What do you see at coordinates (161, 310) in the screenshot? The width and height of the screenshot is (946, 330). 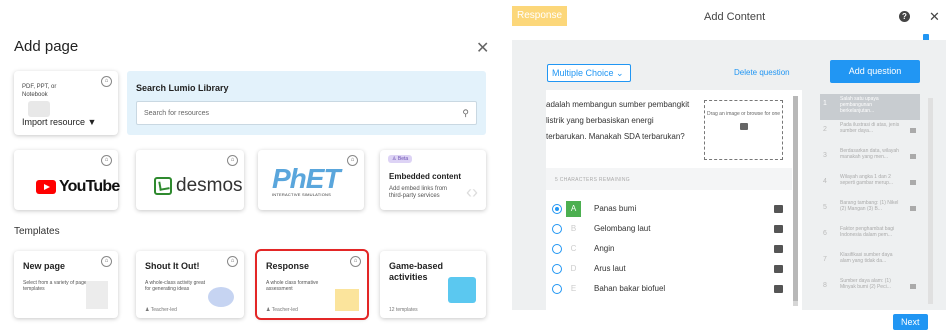 I see `template-meta: ♟ Teacher-led` at bounding box center [161, 310].